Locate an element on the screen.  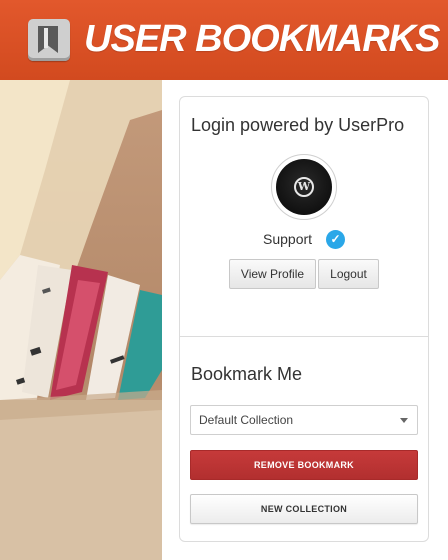
bookmark-icon is located at coordinates (49, 40).